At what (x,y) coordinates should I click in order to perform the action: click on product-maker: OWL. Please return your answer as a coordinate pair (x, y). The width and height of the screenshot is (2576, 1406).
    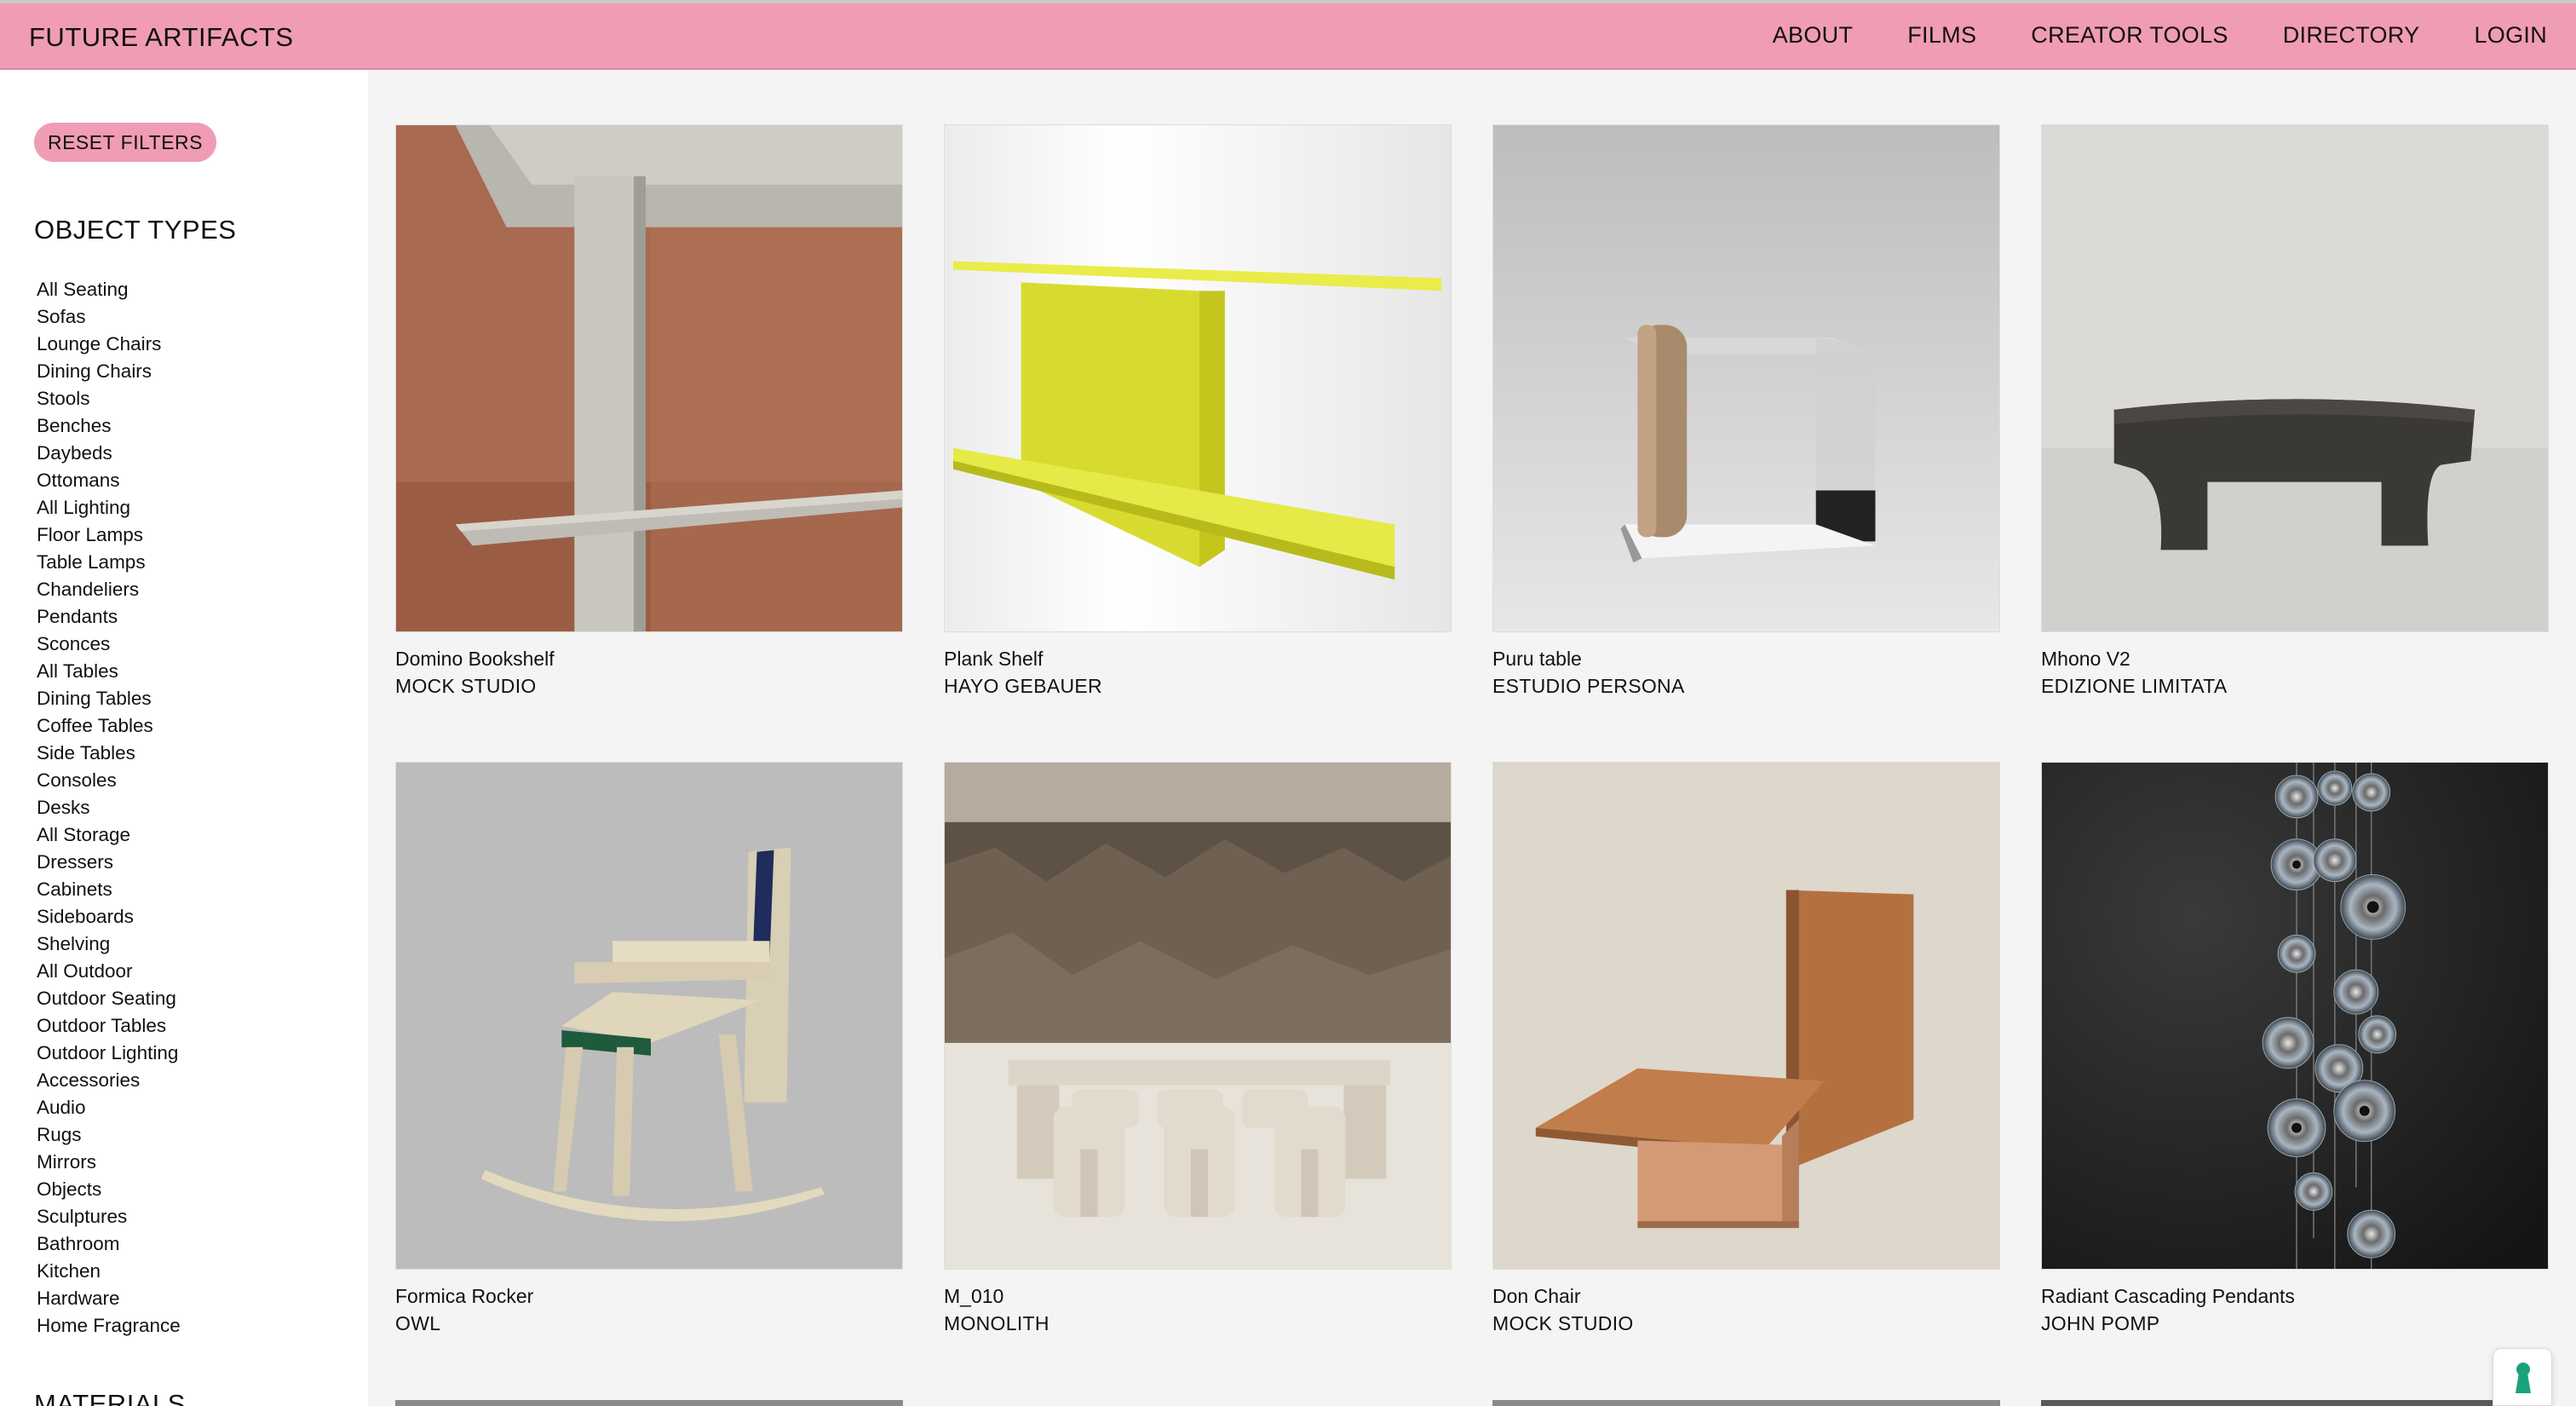
    Looking at the image, I should click on (649, 1323).